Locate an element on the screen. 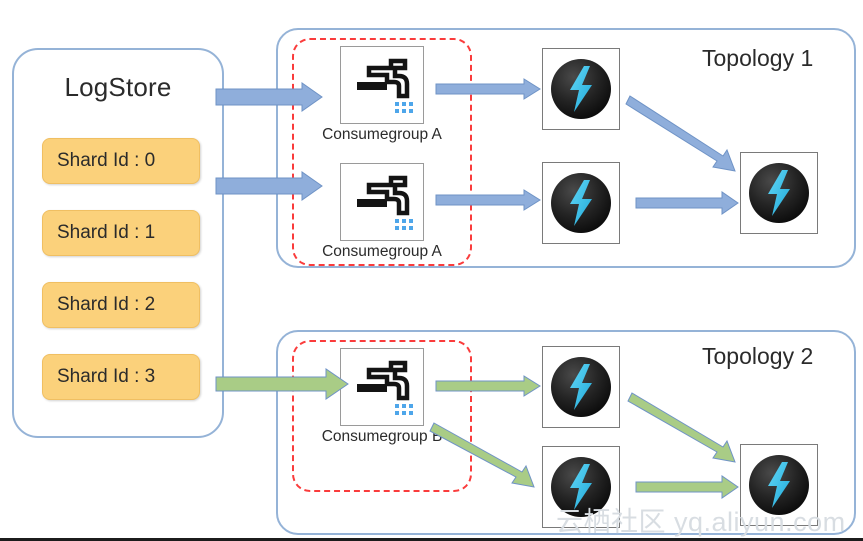  consumer-group-node-a2: Consumegroup A is located at coordinates (382, 212).